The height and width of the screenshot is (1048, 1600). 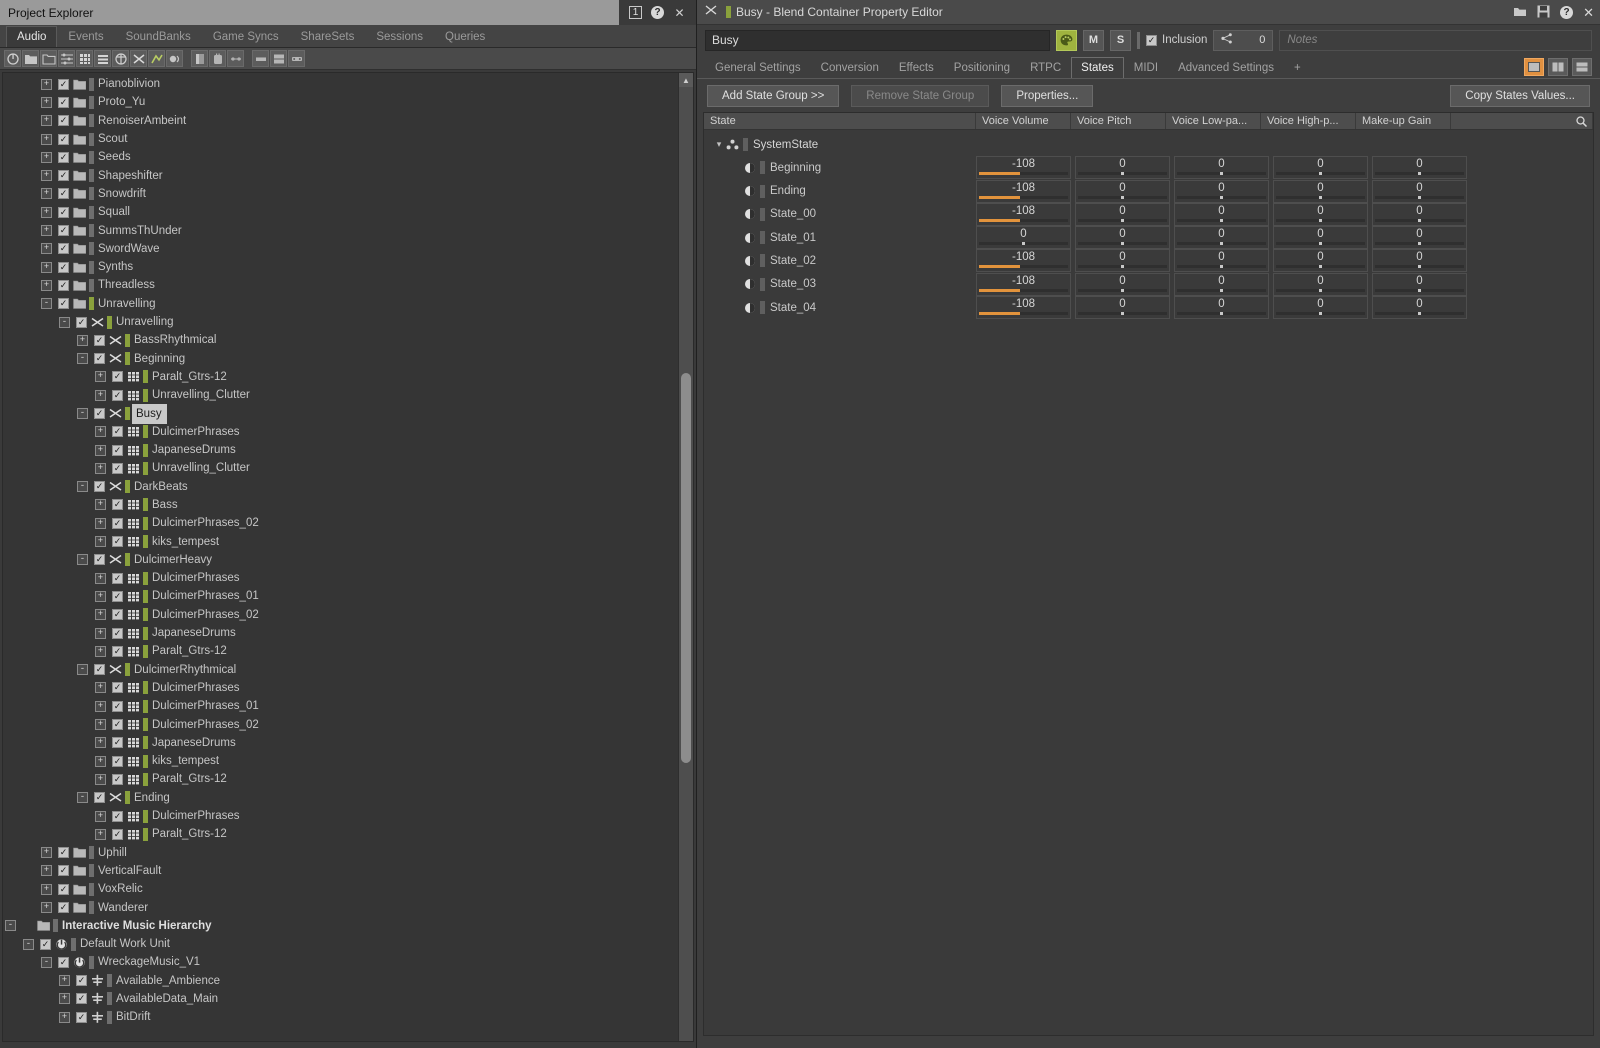 What do you see at coordinates (340, 505) in the screenshot?
I see `tree-item: + ✓ Bass` at bounding box center [340, 505].